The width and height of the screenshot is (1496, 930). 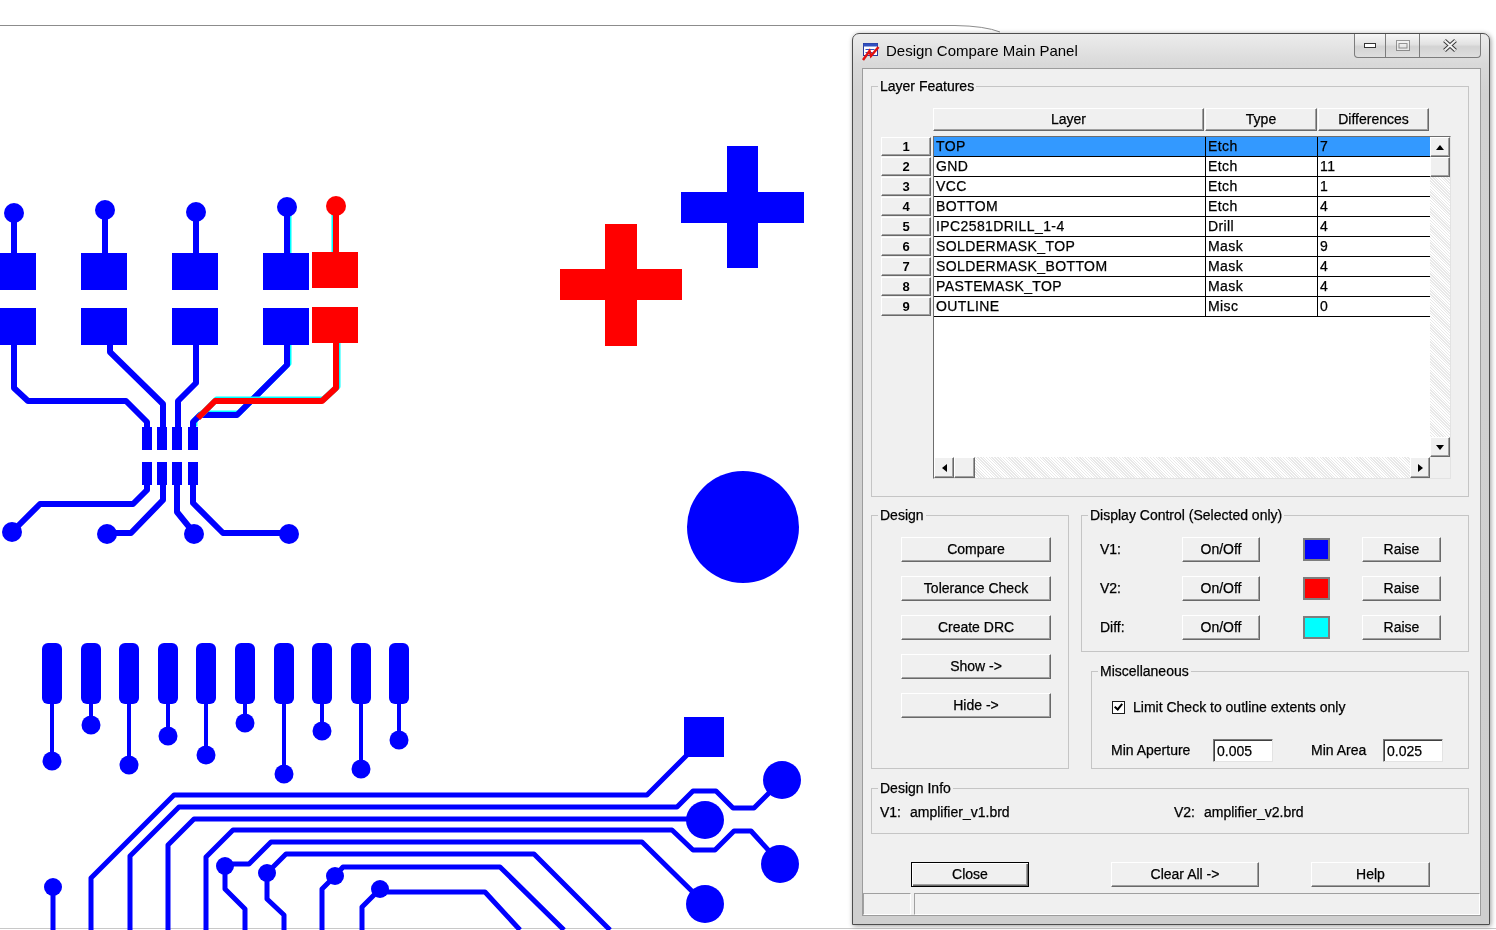 I want to click on right-arrow-icon, so click(x=1420, y=467).